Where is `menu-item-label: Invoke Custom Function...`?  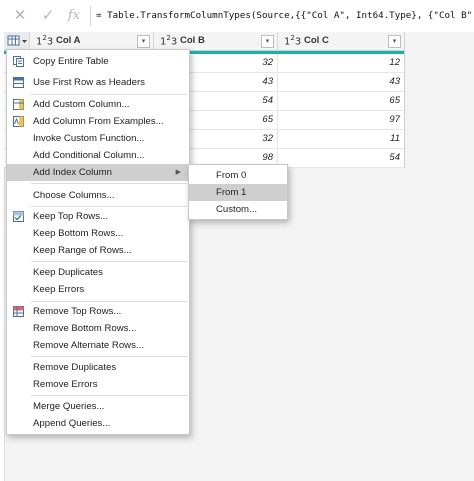 menu-item-label: Invoke Custom Function... is located at coordinates (89, 138).